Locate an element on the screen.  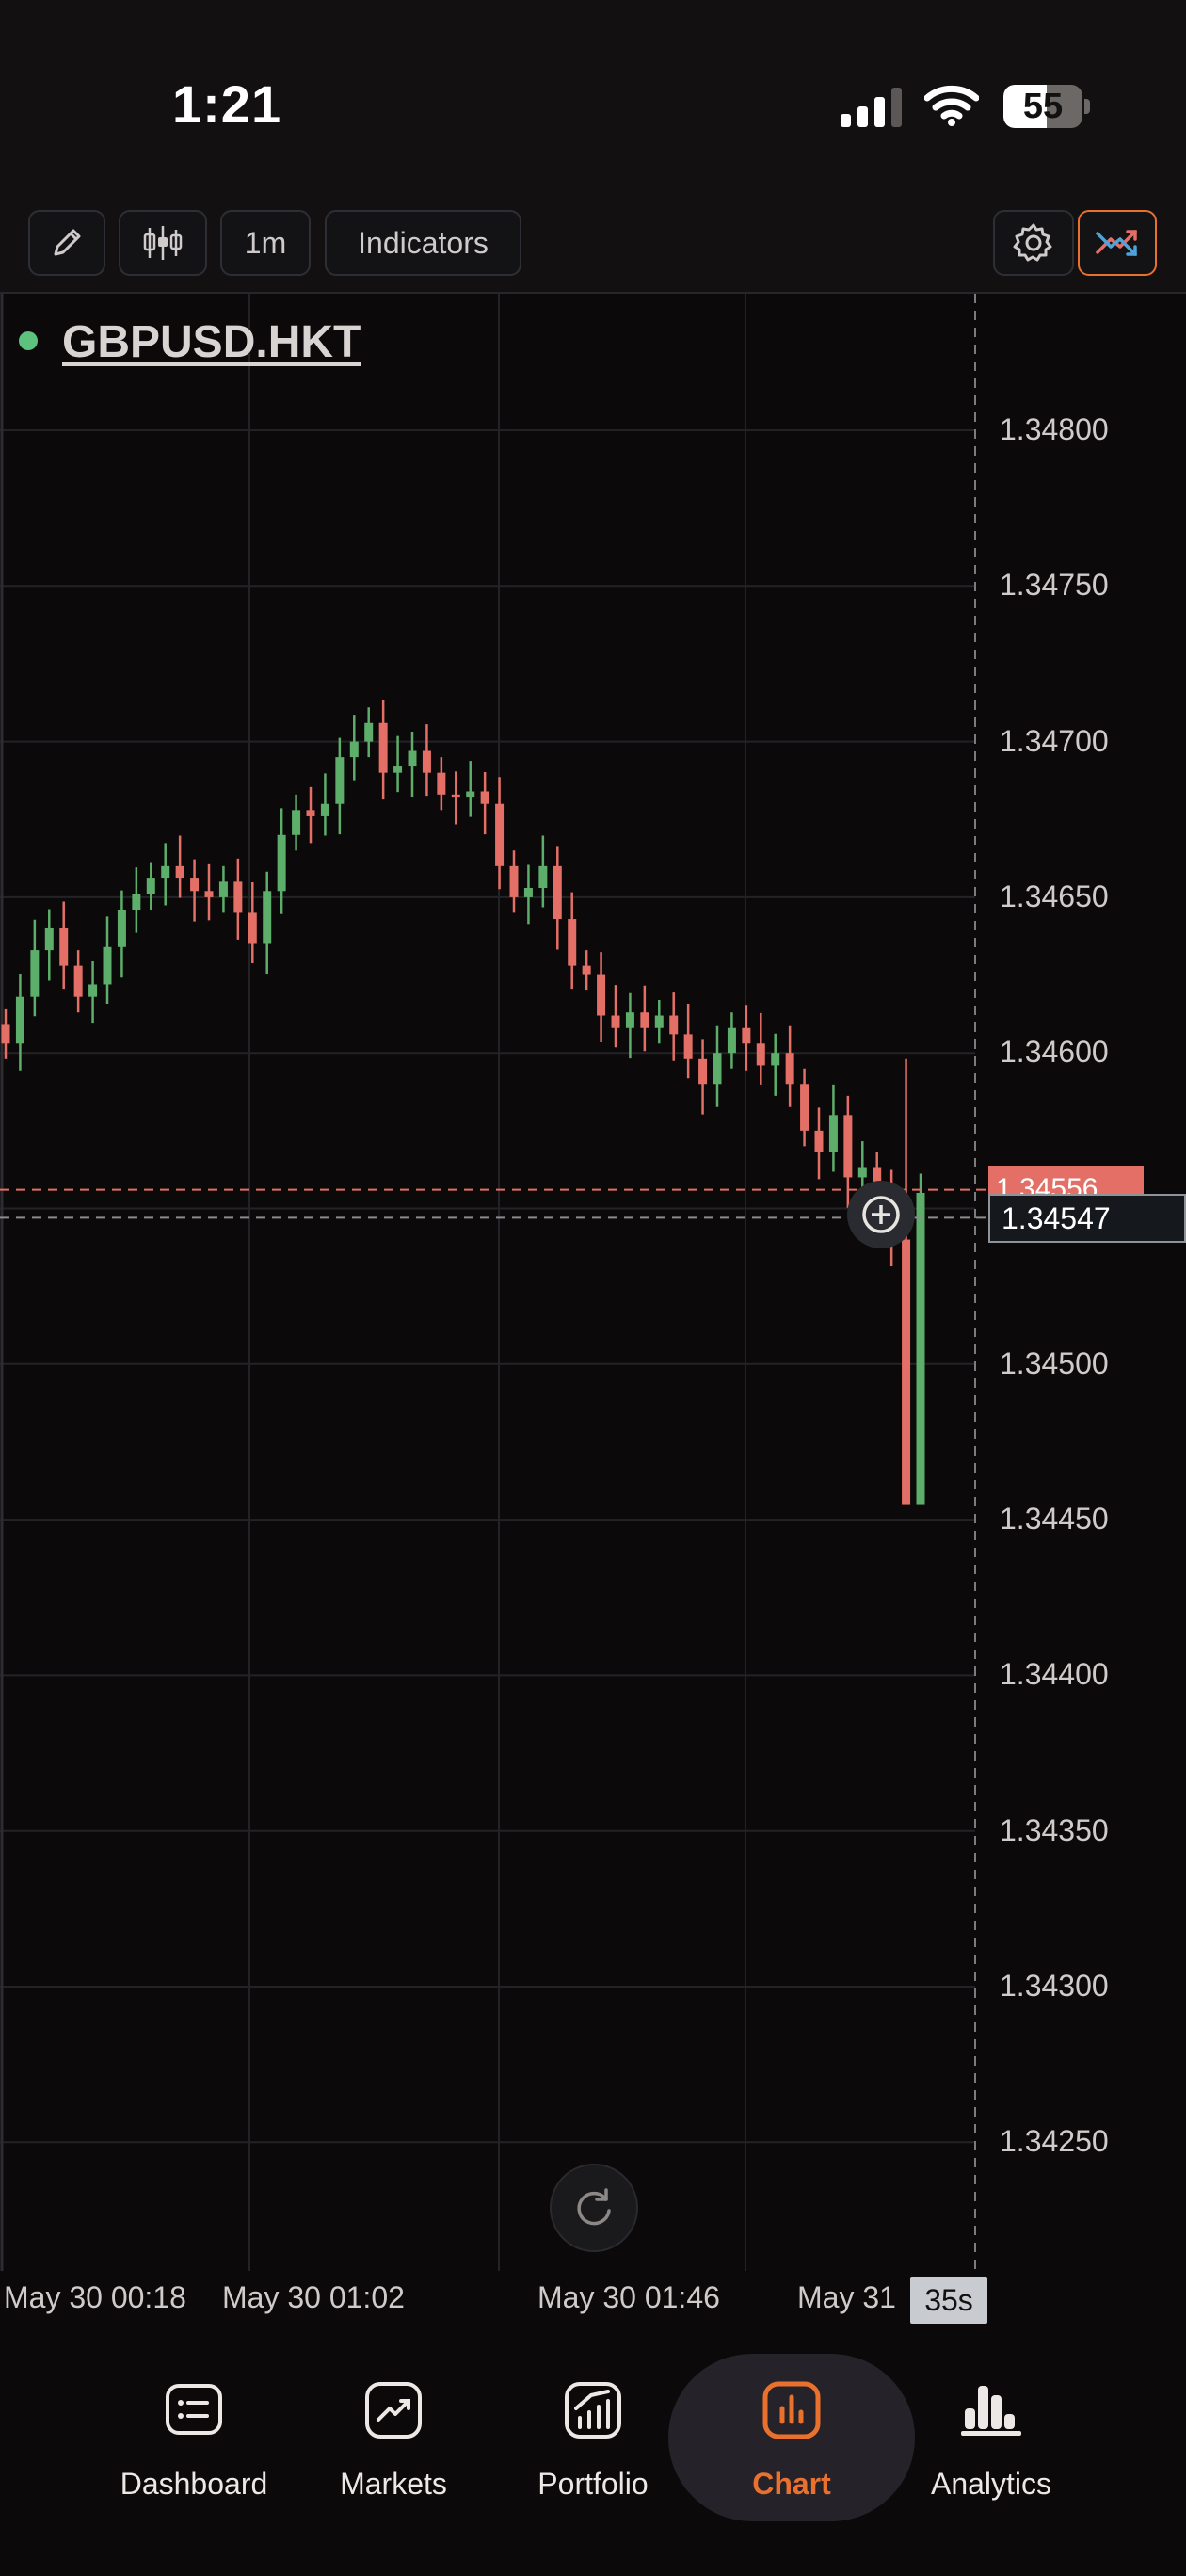
nav-label: Analytics is located at coordinates (991, 2484).